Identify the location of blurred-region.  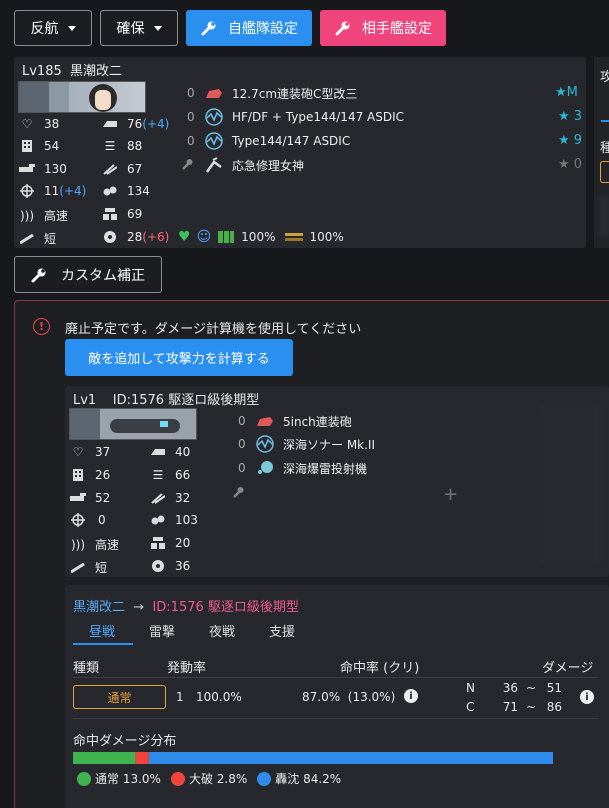
(570, 485).